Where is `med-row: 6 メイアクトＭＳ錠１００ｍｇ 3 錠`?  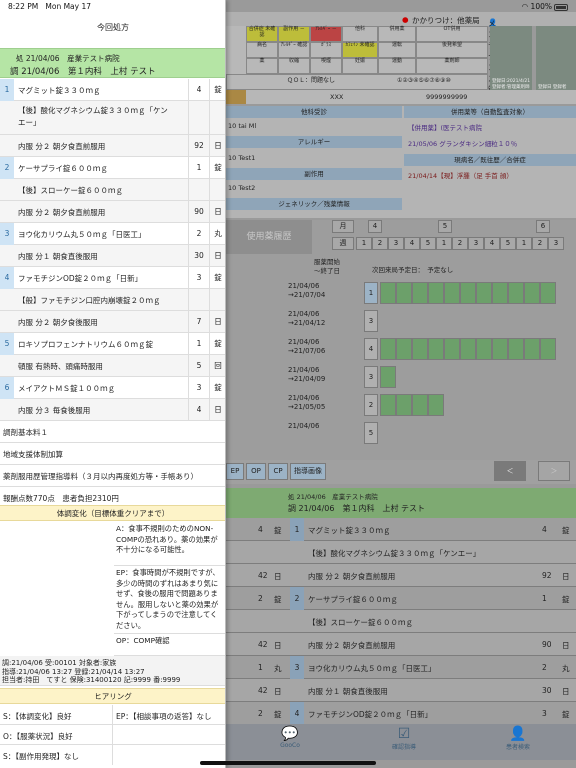
med-row: 6 メイアクトＭＳ錠１００ｍｇ 3 錠 is located at coordinates (112, 388).